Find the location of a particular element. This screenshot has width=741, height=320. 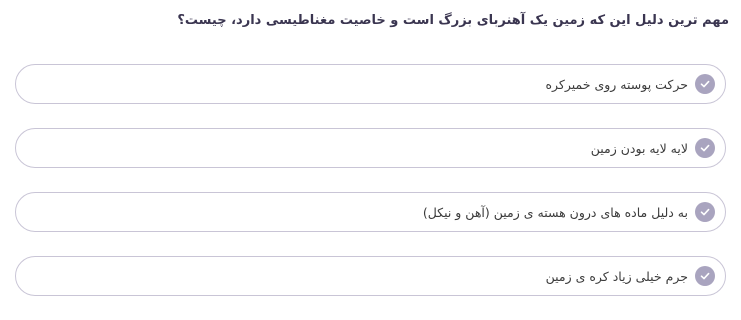

answer-option-label: حرکت پوسته روی خمیرکره is located at coordinates (616, 84).